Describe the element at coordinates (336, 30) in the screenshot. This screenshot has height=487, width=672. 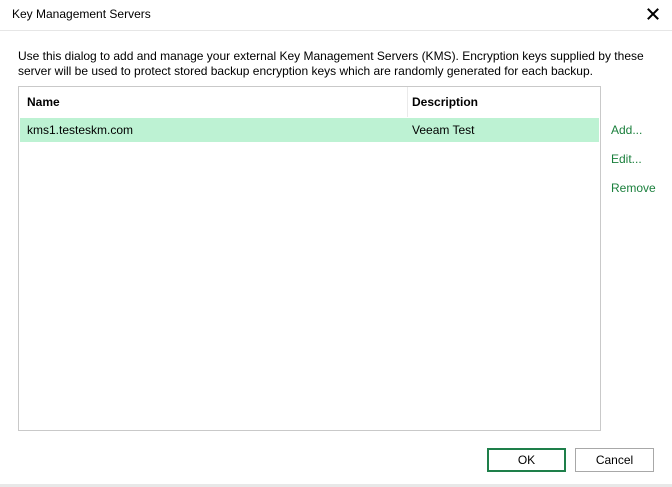
I see `title-divider` at that location.